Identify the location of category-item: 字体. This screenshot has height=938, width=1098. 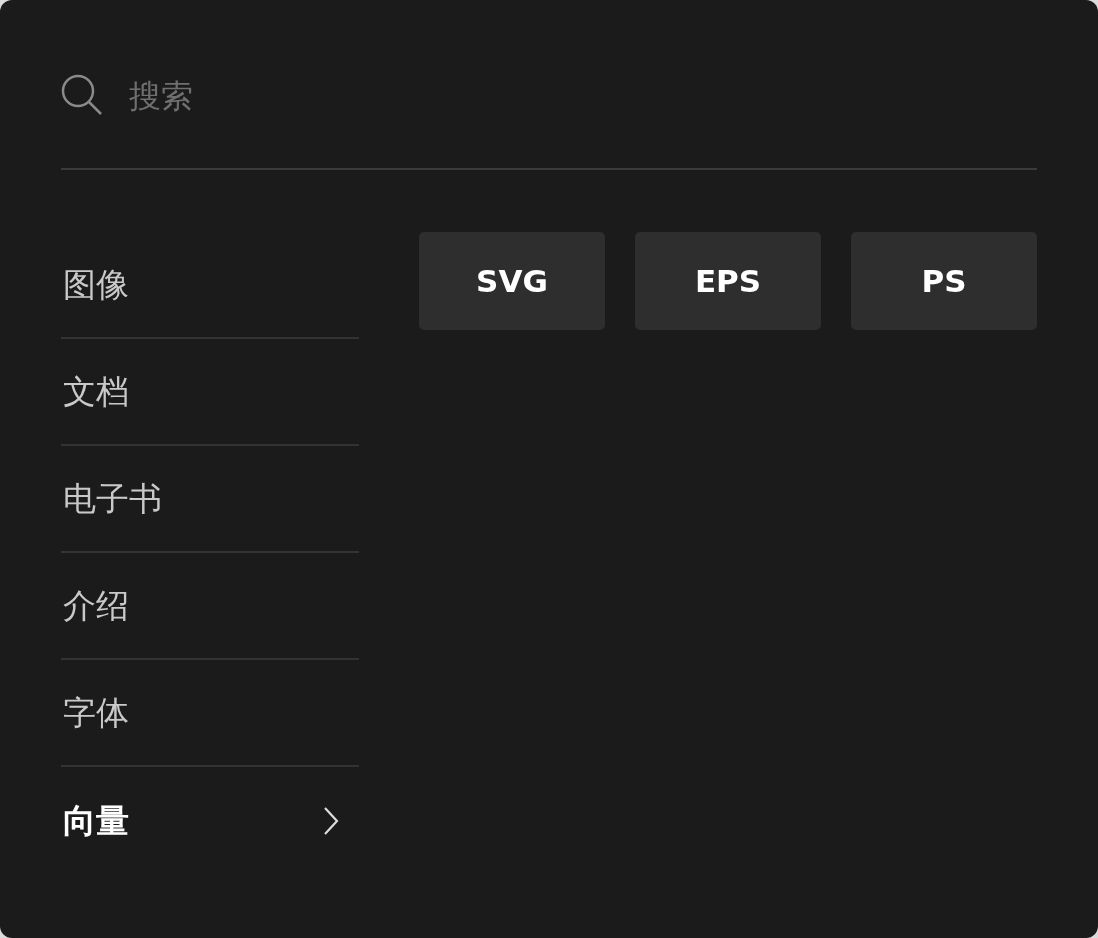
(210, 713).